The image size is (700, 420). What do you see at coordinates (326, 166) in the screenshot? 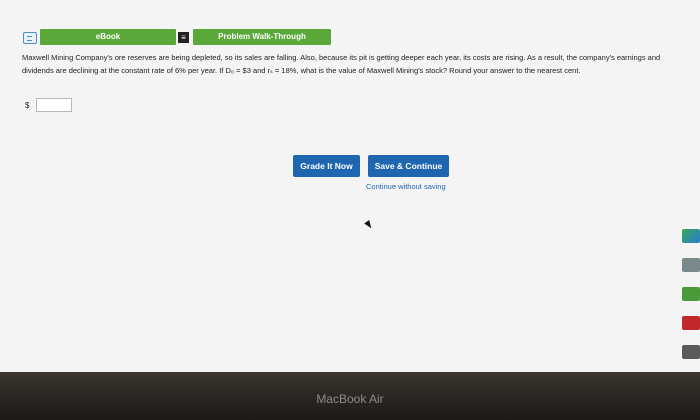
I see `grade-it-now-button: Grade It Now` at bounding box center [326, 166].